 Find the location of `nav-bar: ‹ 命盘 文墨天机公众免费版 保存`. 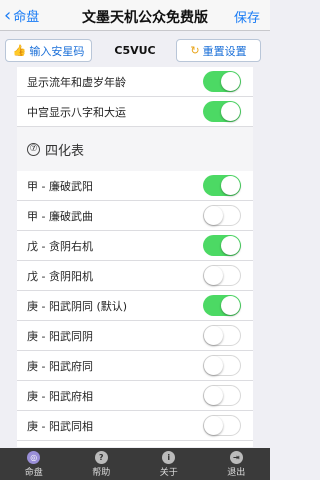

nav-bar: ‹ 命盘 文墨天机公众免费版 保存 is located at coordinates (135, 15).